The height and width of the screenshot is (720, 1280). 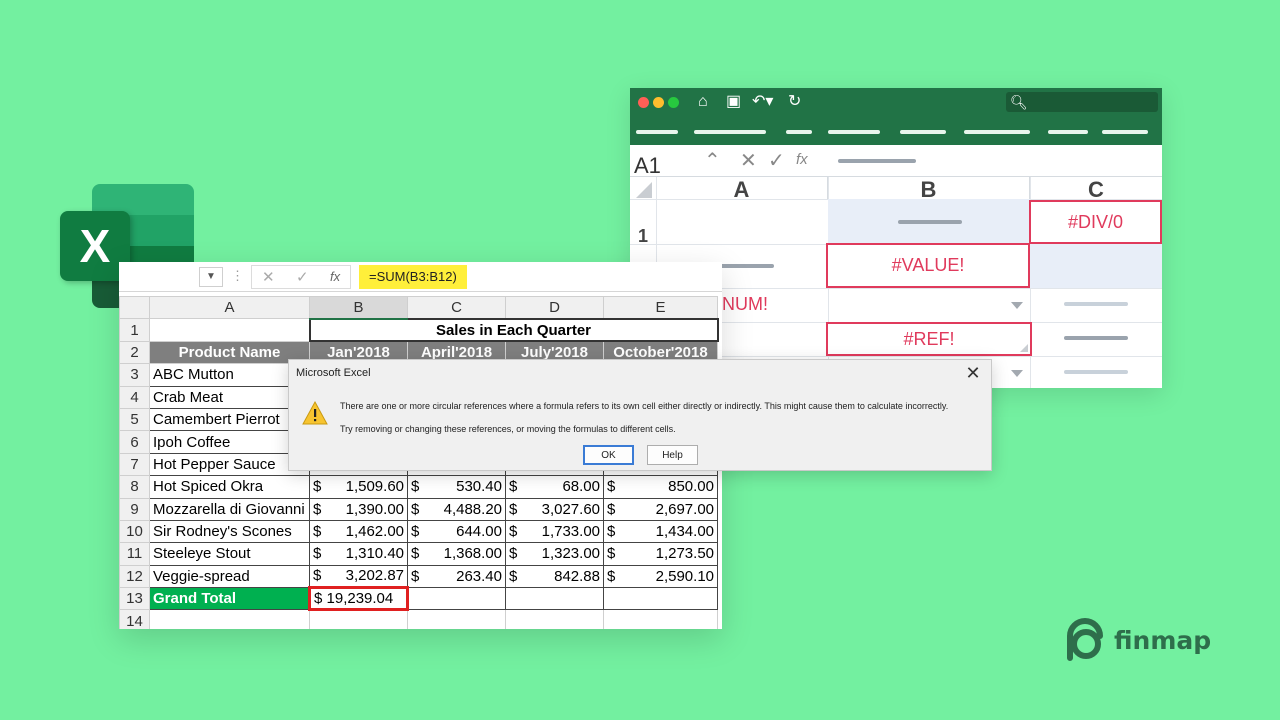 I want to click on product-name-cell: Hot Pepper Sauce, so click(x=229, y=464).